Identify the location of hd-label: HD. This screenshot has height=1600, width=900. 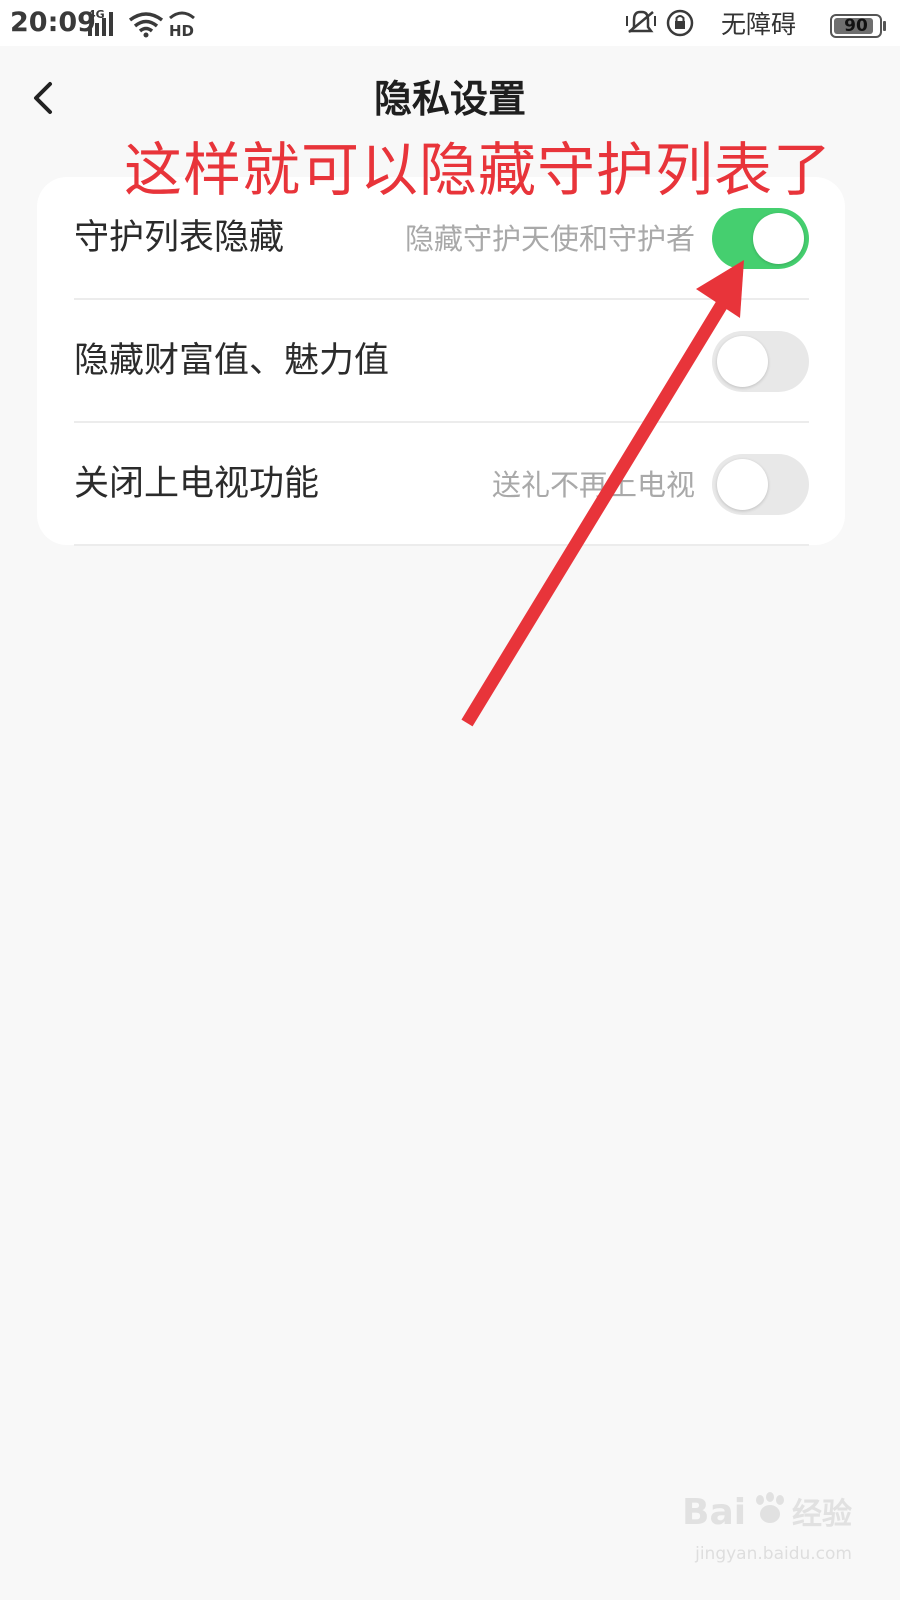
(181, 30).